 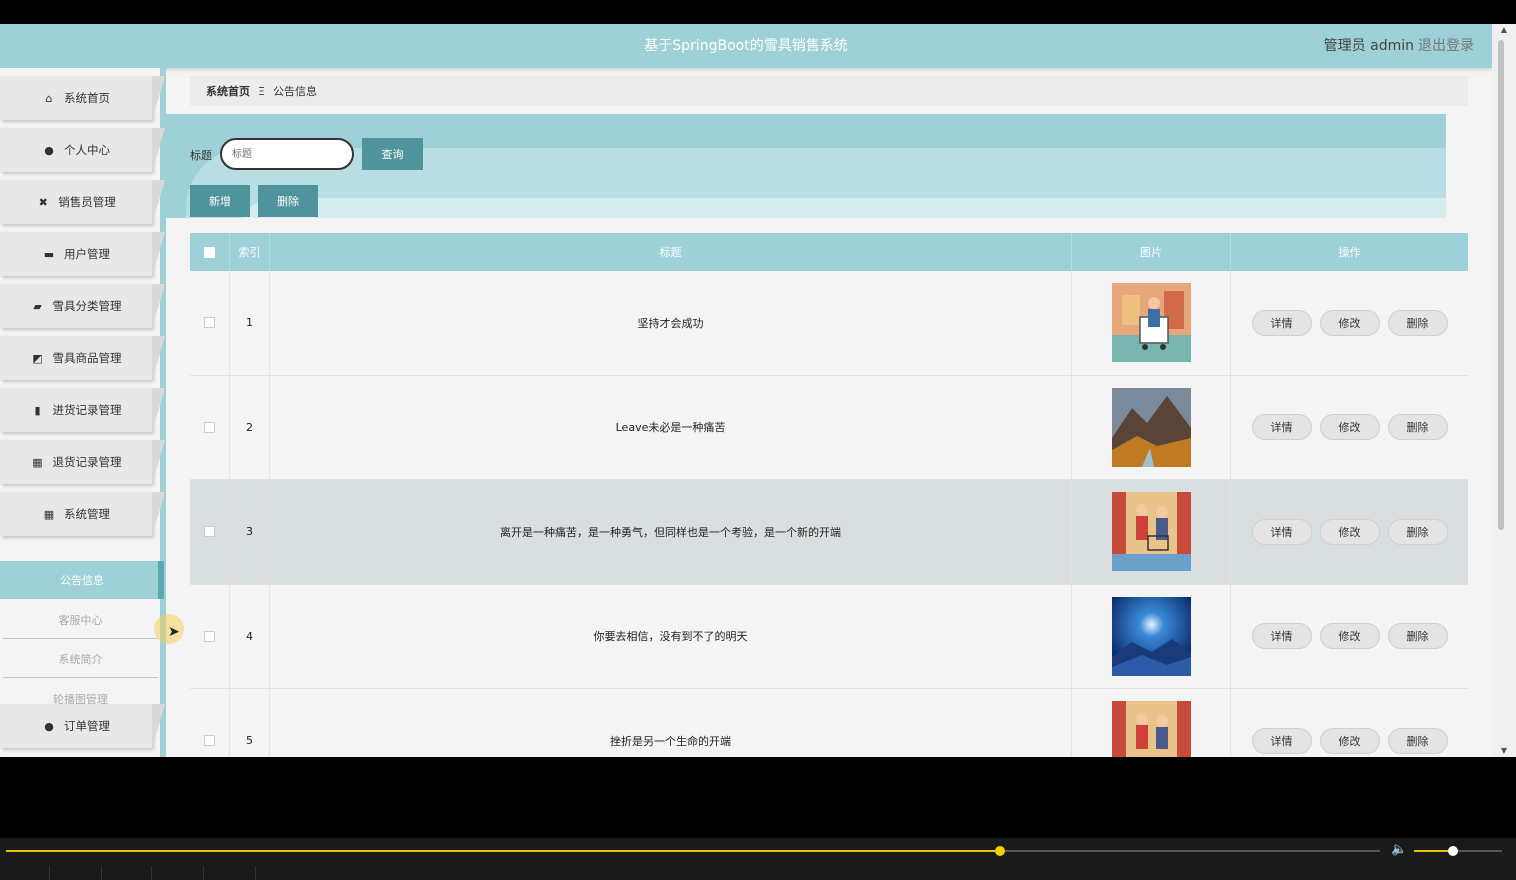 What do you see at coordinates (82, 254) in the screenshot?
I see `sidebar-item-users: ▬ 用户管理` at bounding box center [82, 254].